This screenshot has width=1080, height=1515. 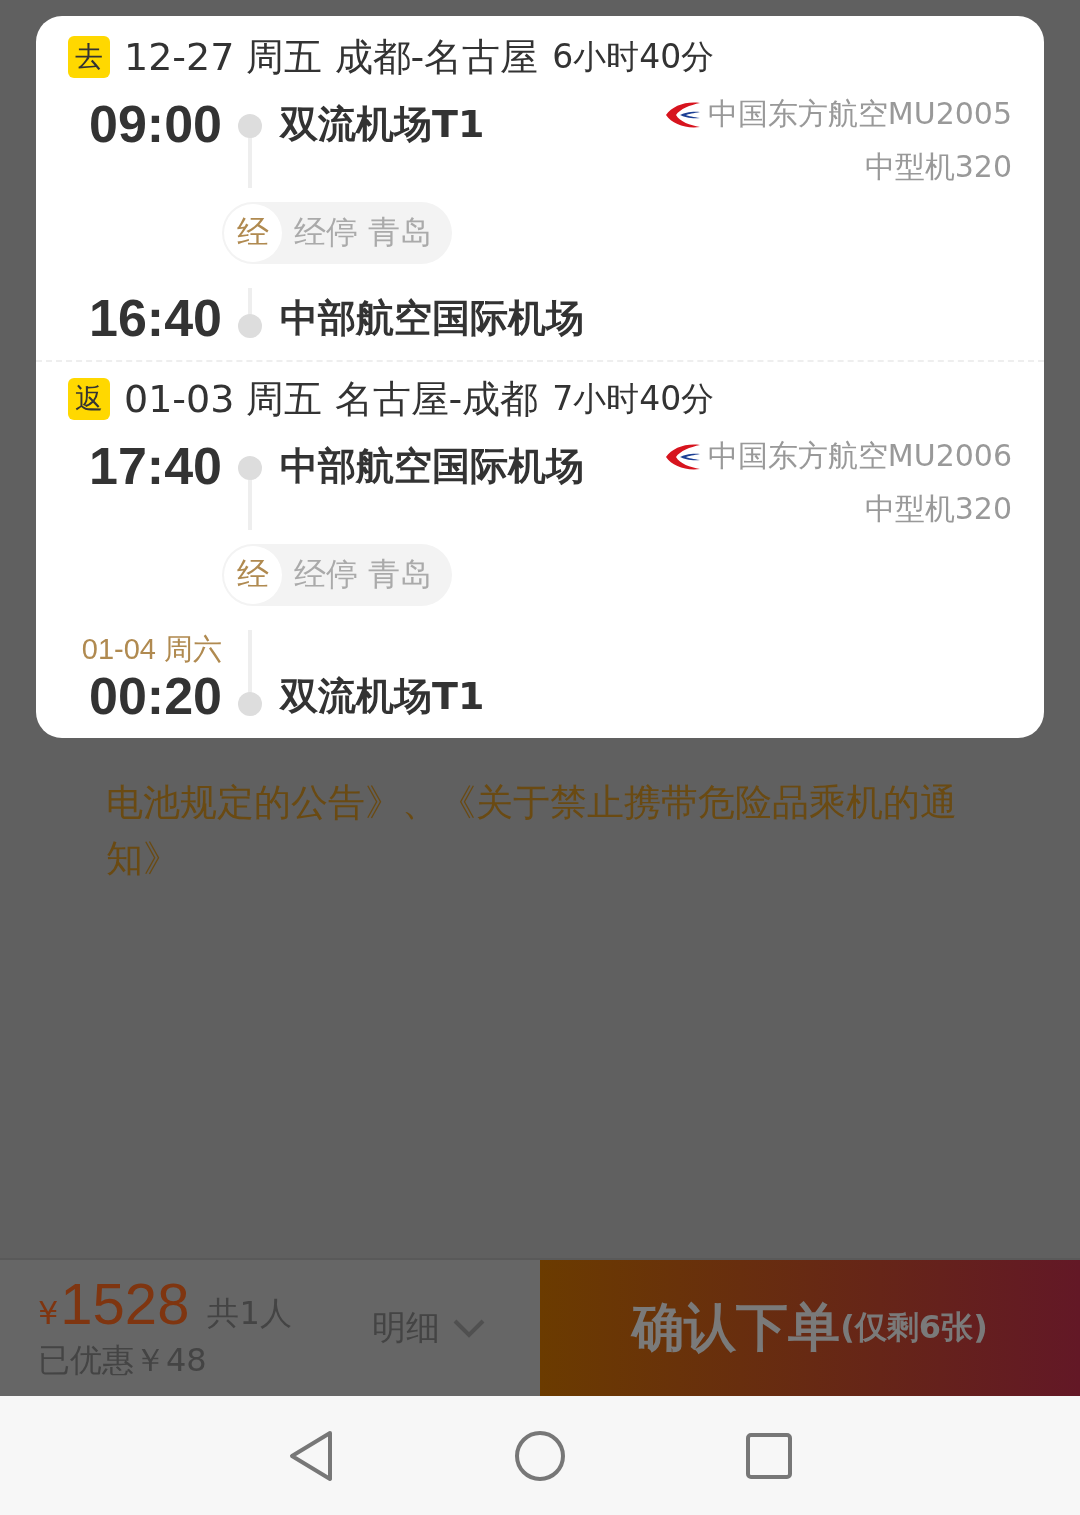 What do you see at coordinates (382, 696) in the screenshot?
I see `arrival-airport: 双流机场T1` at bounding box center [382, 696].